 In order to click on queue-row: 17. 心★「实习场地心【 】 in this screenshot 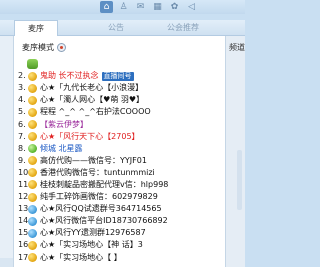, I will do `click(120, 258)`.